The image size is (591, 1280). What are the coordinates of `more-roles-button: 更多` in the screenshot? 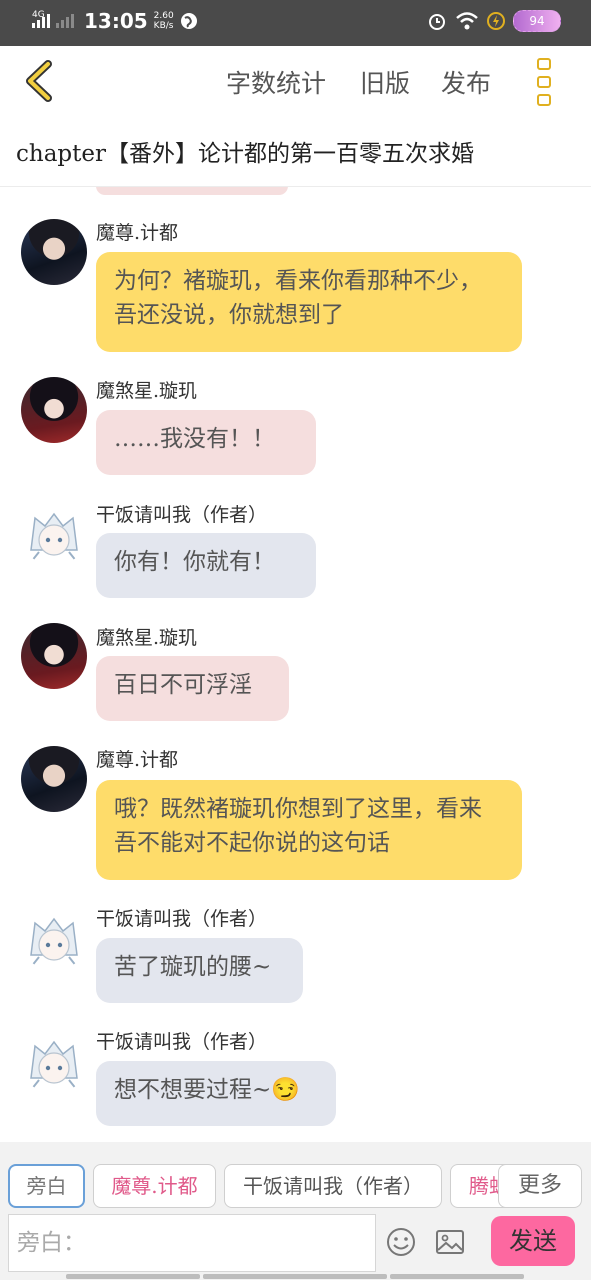 It's located at (540, 1186).